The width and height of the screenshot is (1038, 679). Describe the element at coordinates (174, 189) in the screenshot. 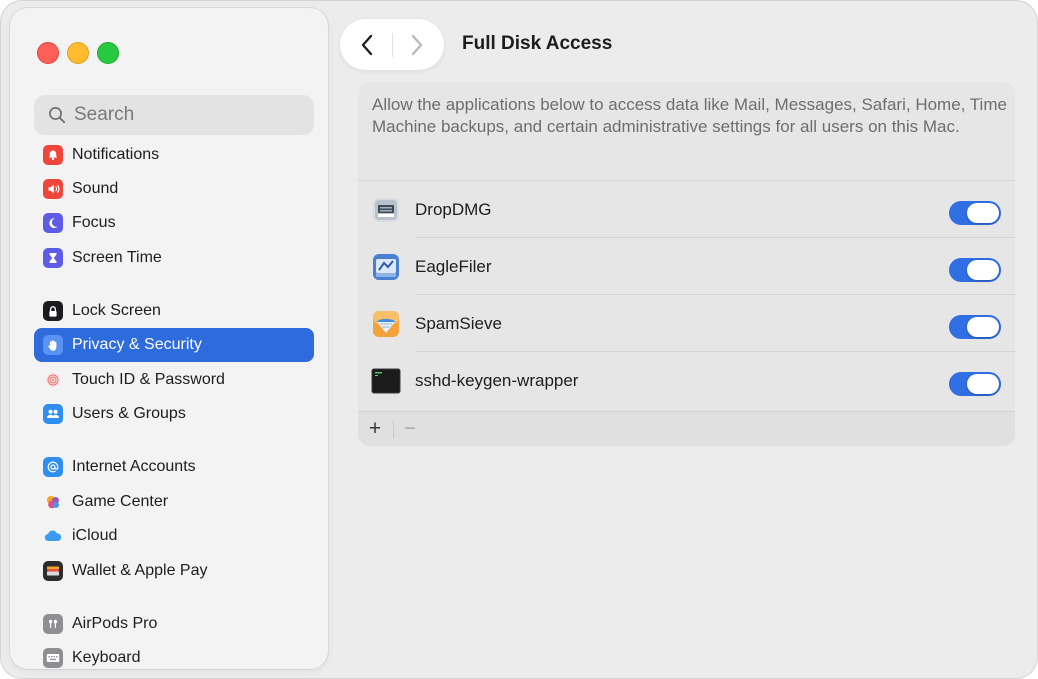

I see `sidebar-item-sound: Sound` at that location.